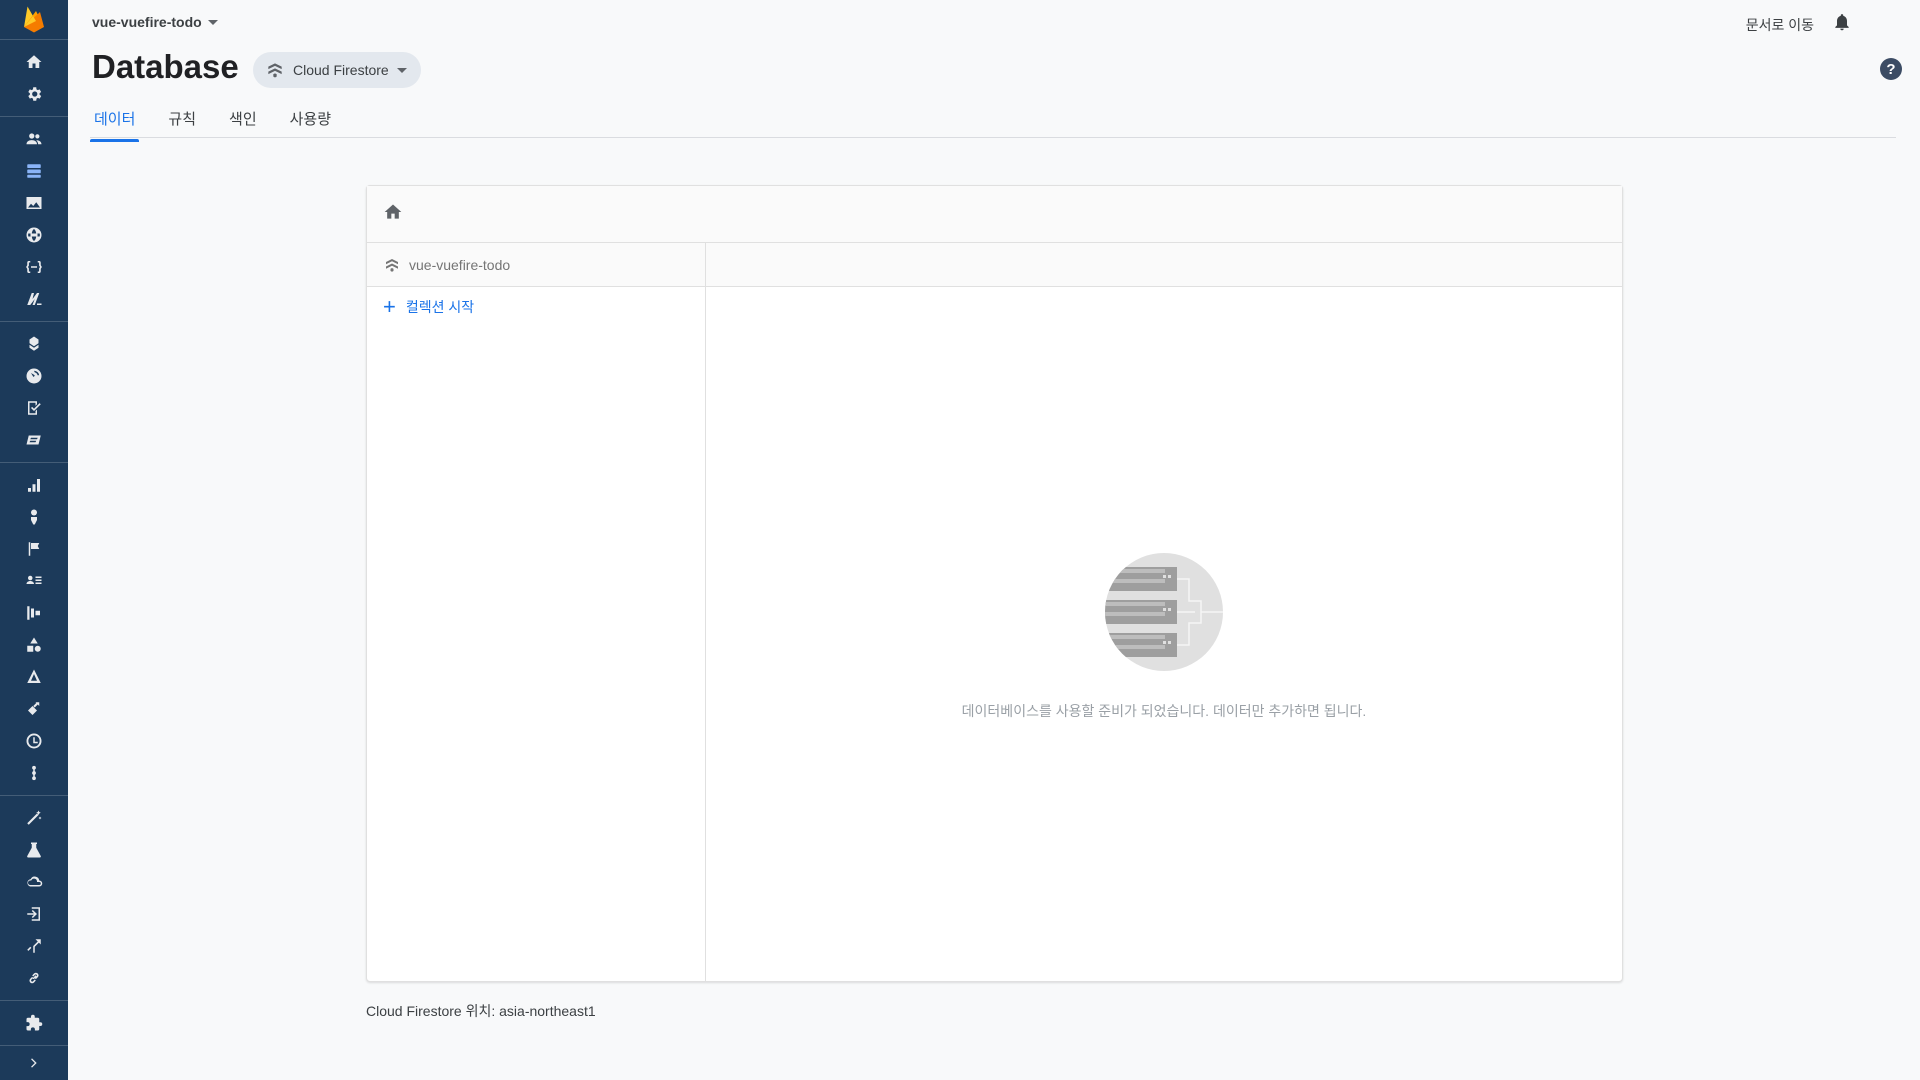 This screenshot has height=1080, width=1920. What do you see at coordinates (34, 818) in the screenshot?
I see `extensions-icon` at bounding box center [34, 818].